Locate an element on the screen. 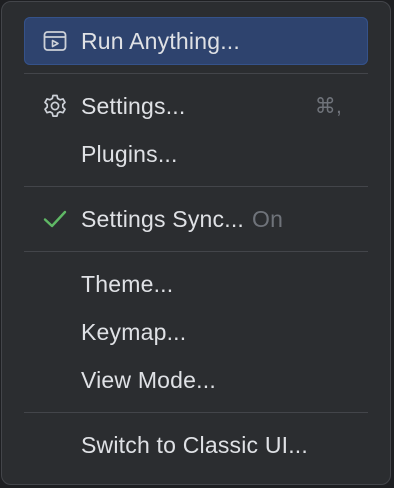 This screenshot has width=394, height=488. run-anything-icon is located at coordinates (55, 41).